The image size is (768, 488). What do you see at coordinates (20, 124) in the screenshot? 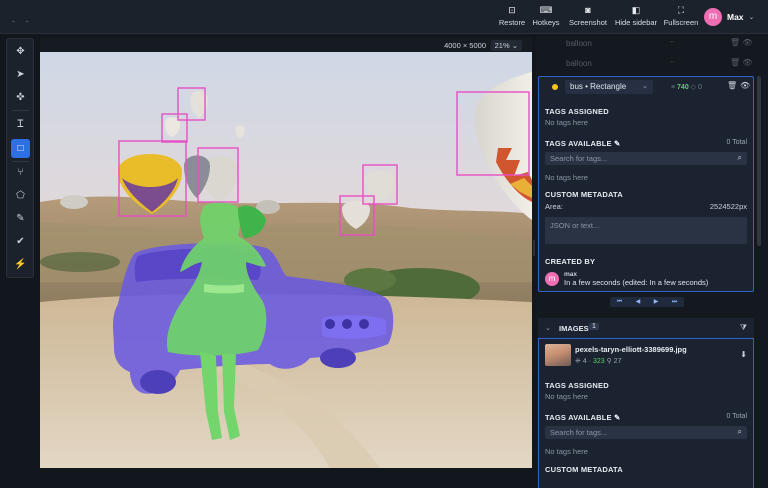
I see `text-tool-icon: Ꮖ` at bounding box center [20, 124].